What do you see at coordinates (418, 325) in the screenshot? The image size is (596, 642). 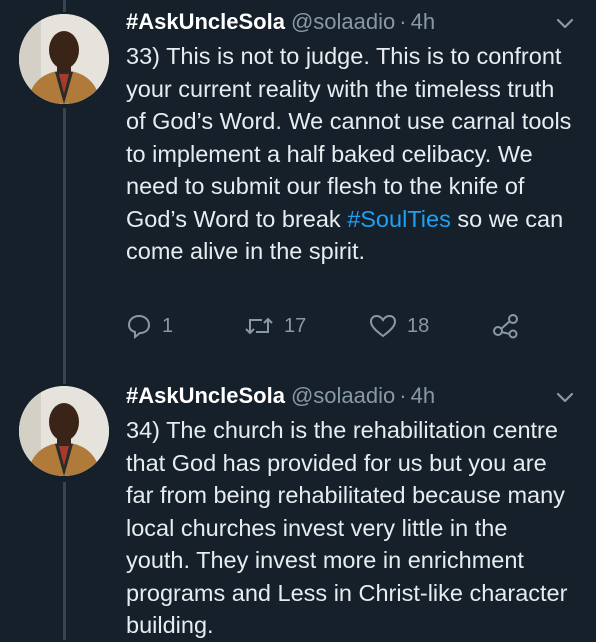 I see `like-count: 18` at bounding box center [418, 325].